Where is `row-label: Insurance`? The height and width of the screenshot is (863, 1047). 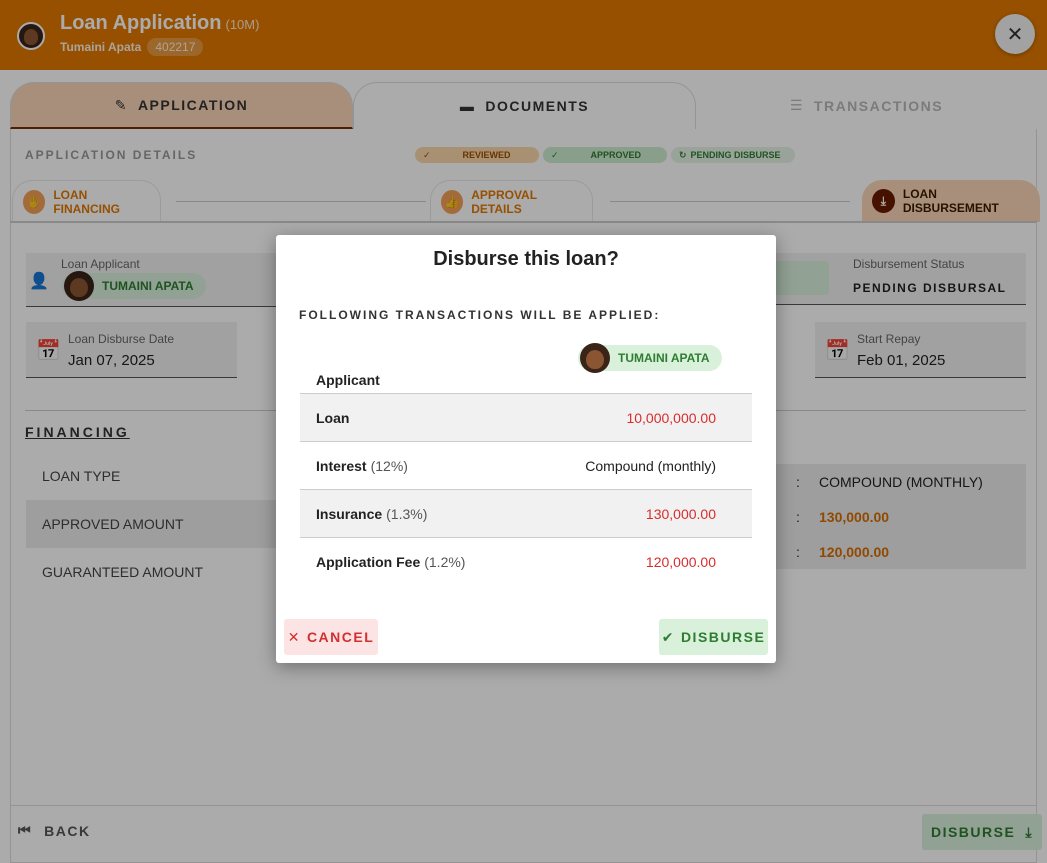
row-label: Insurance is located at coordinates (349, 513).